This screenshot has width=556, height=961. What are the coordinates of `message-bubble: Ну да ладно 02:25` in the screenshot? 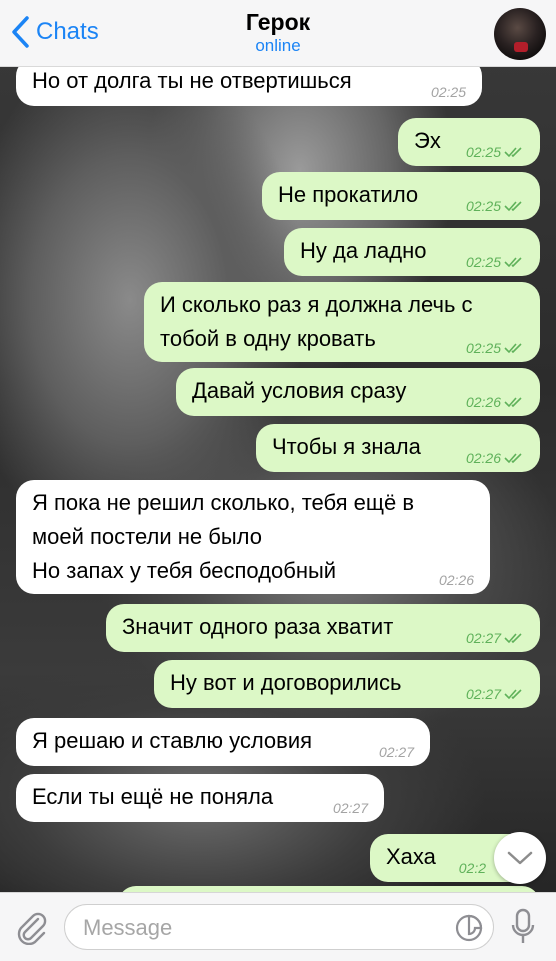 It's located at (412, 252).